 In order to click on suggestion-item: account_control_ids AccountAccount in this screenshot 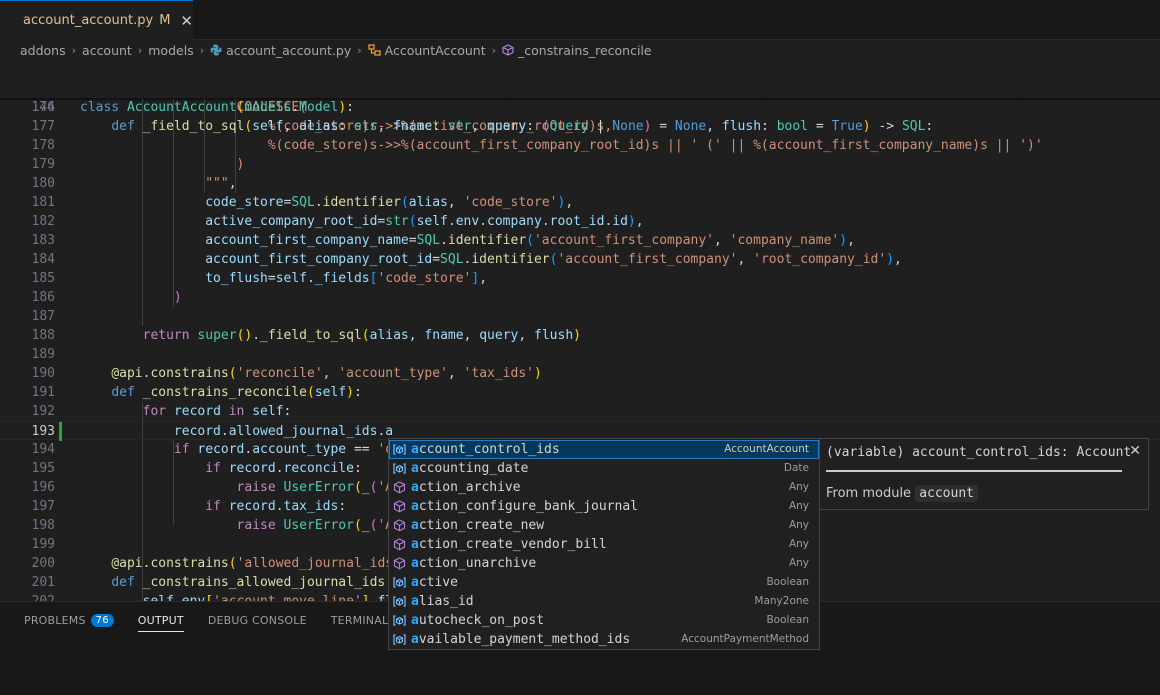, I will do `click(604, 449)`.